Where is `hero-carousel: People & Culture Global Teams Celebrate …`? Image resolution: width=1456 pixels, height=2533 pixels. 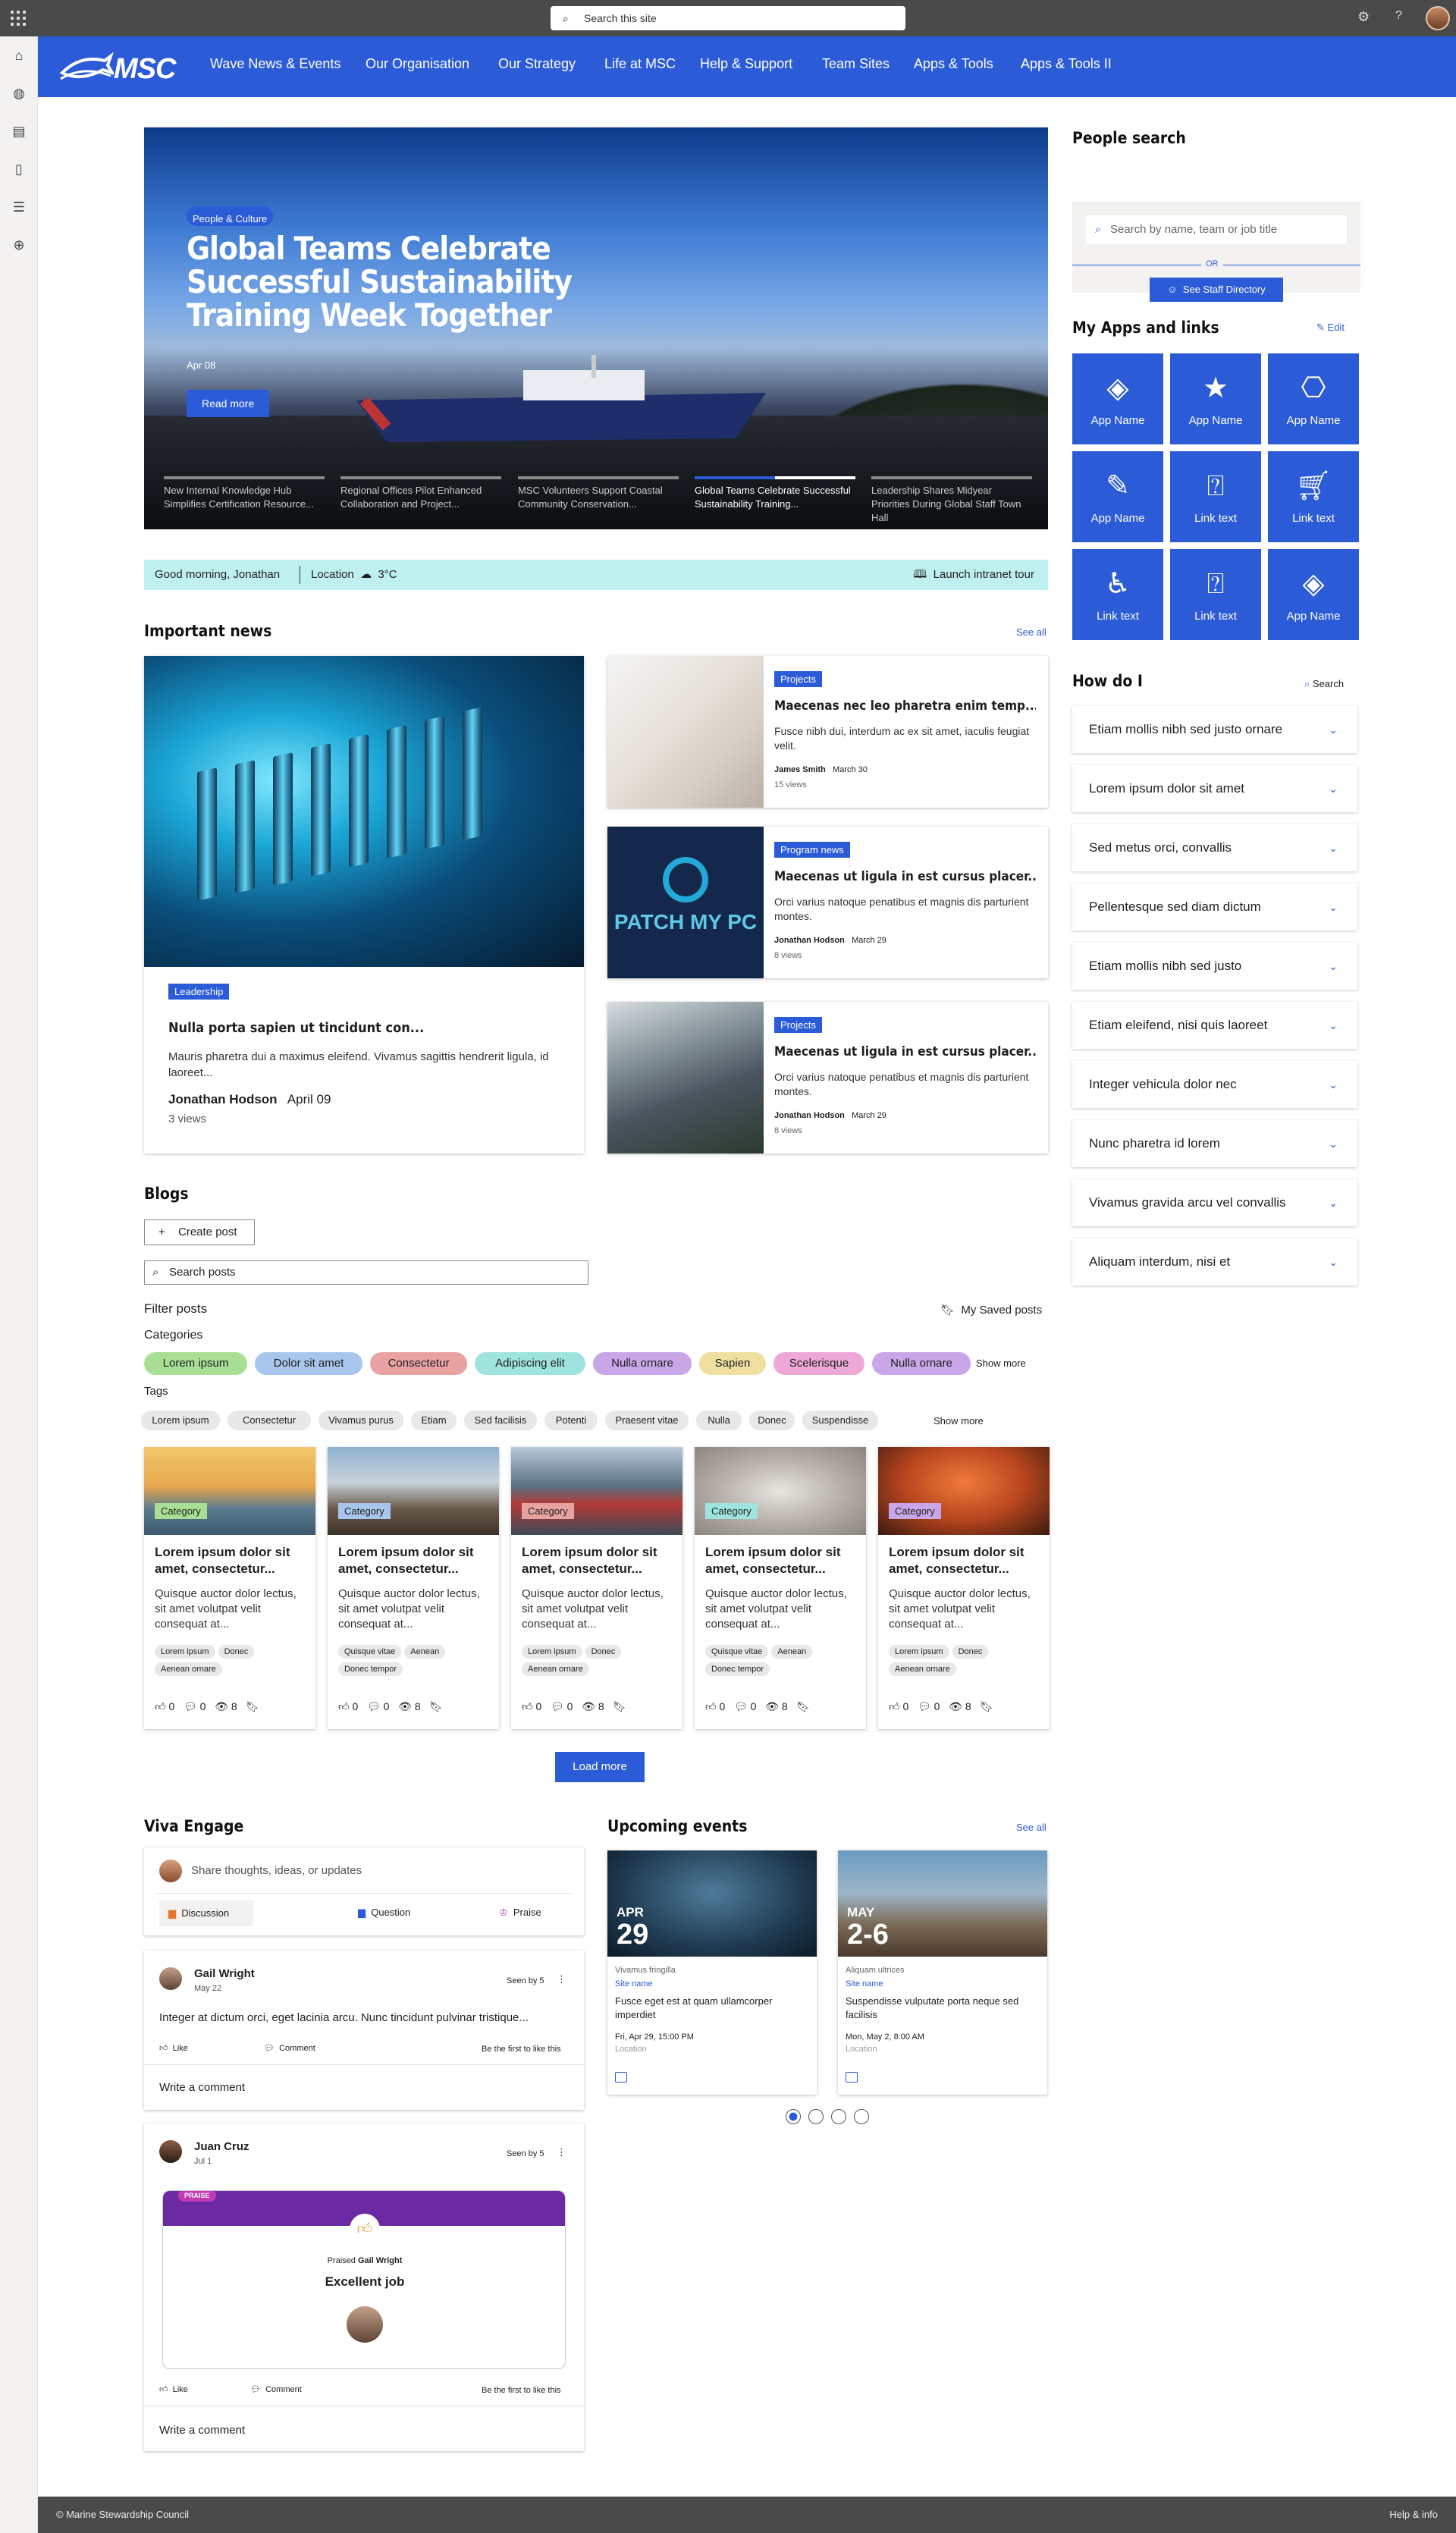 hero-carousel: People & Culture Global Teams Celebrate … is located at coordinates (596, 328).